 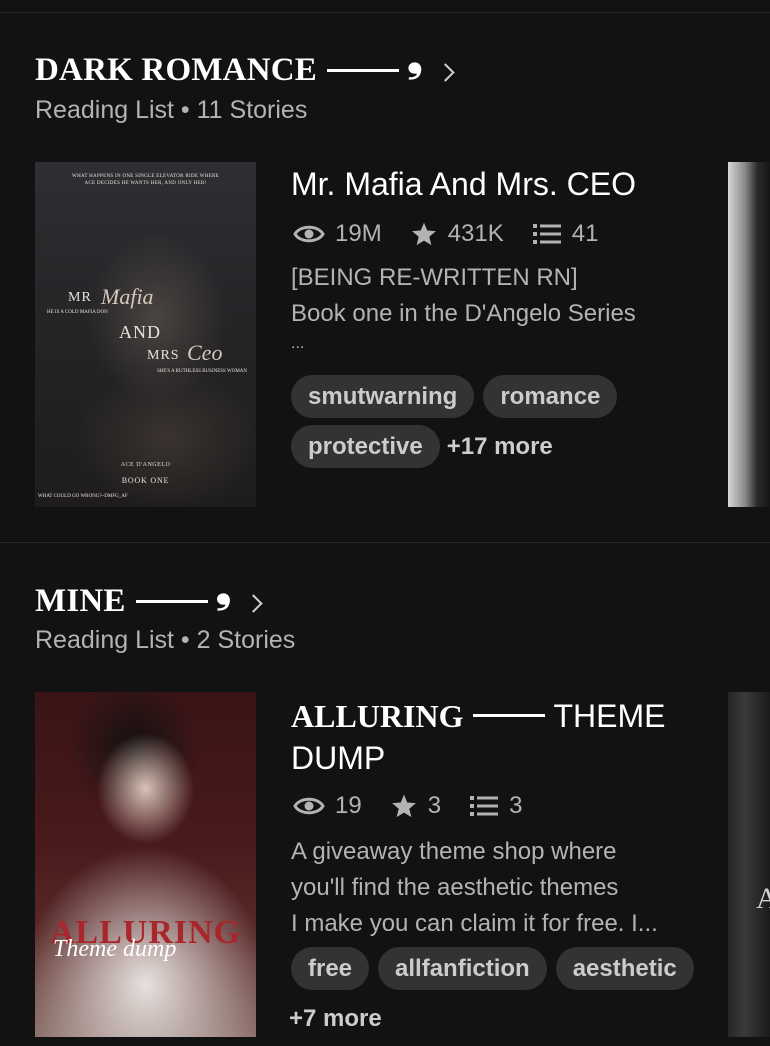 I want to click on story-tags: free allfanfiction aesthetic +7 more, so click(x=500, y=993).